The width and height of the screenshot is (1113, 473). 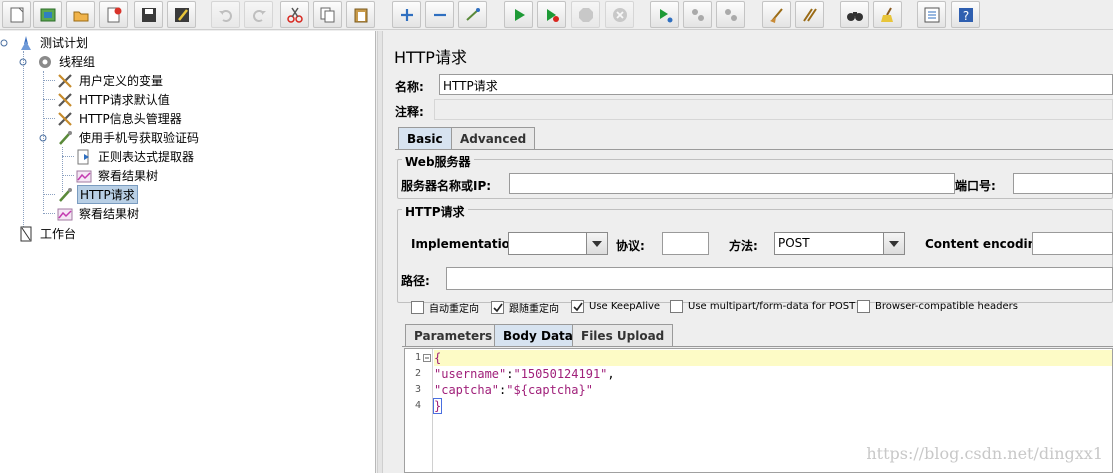 I want to click on multipart-checkbox: Use multipart/form-data for POST, so click(x=762, y=306).